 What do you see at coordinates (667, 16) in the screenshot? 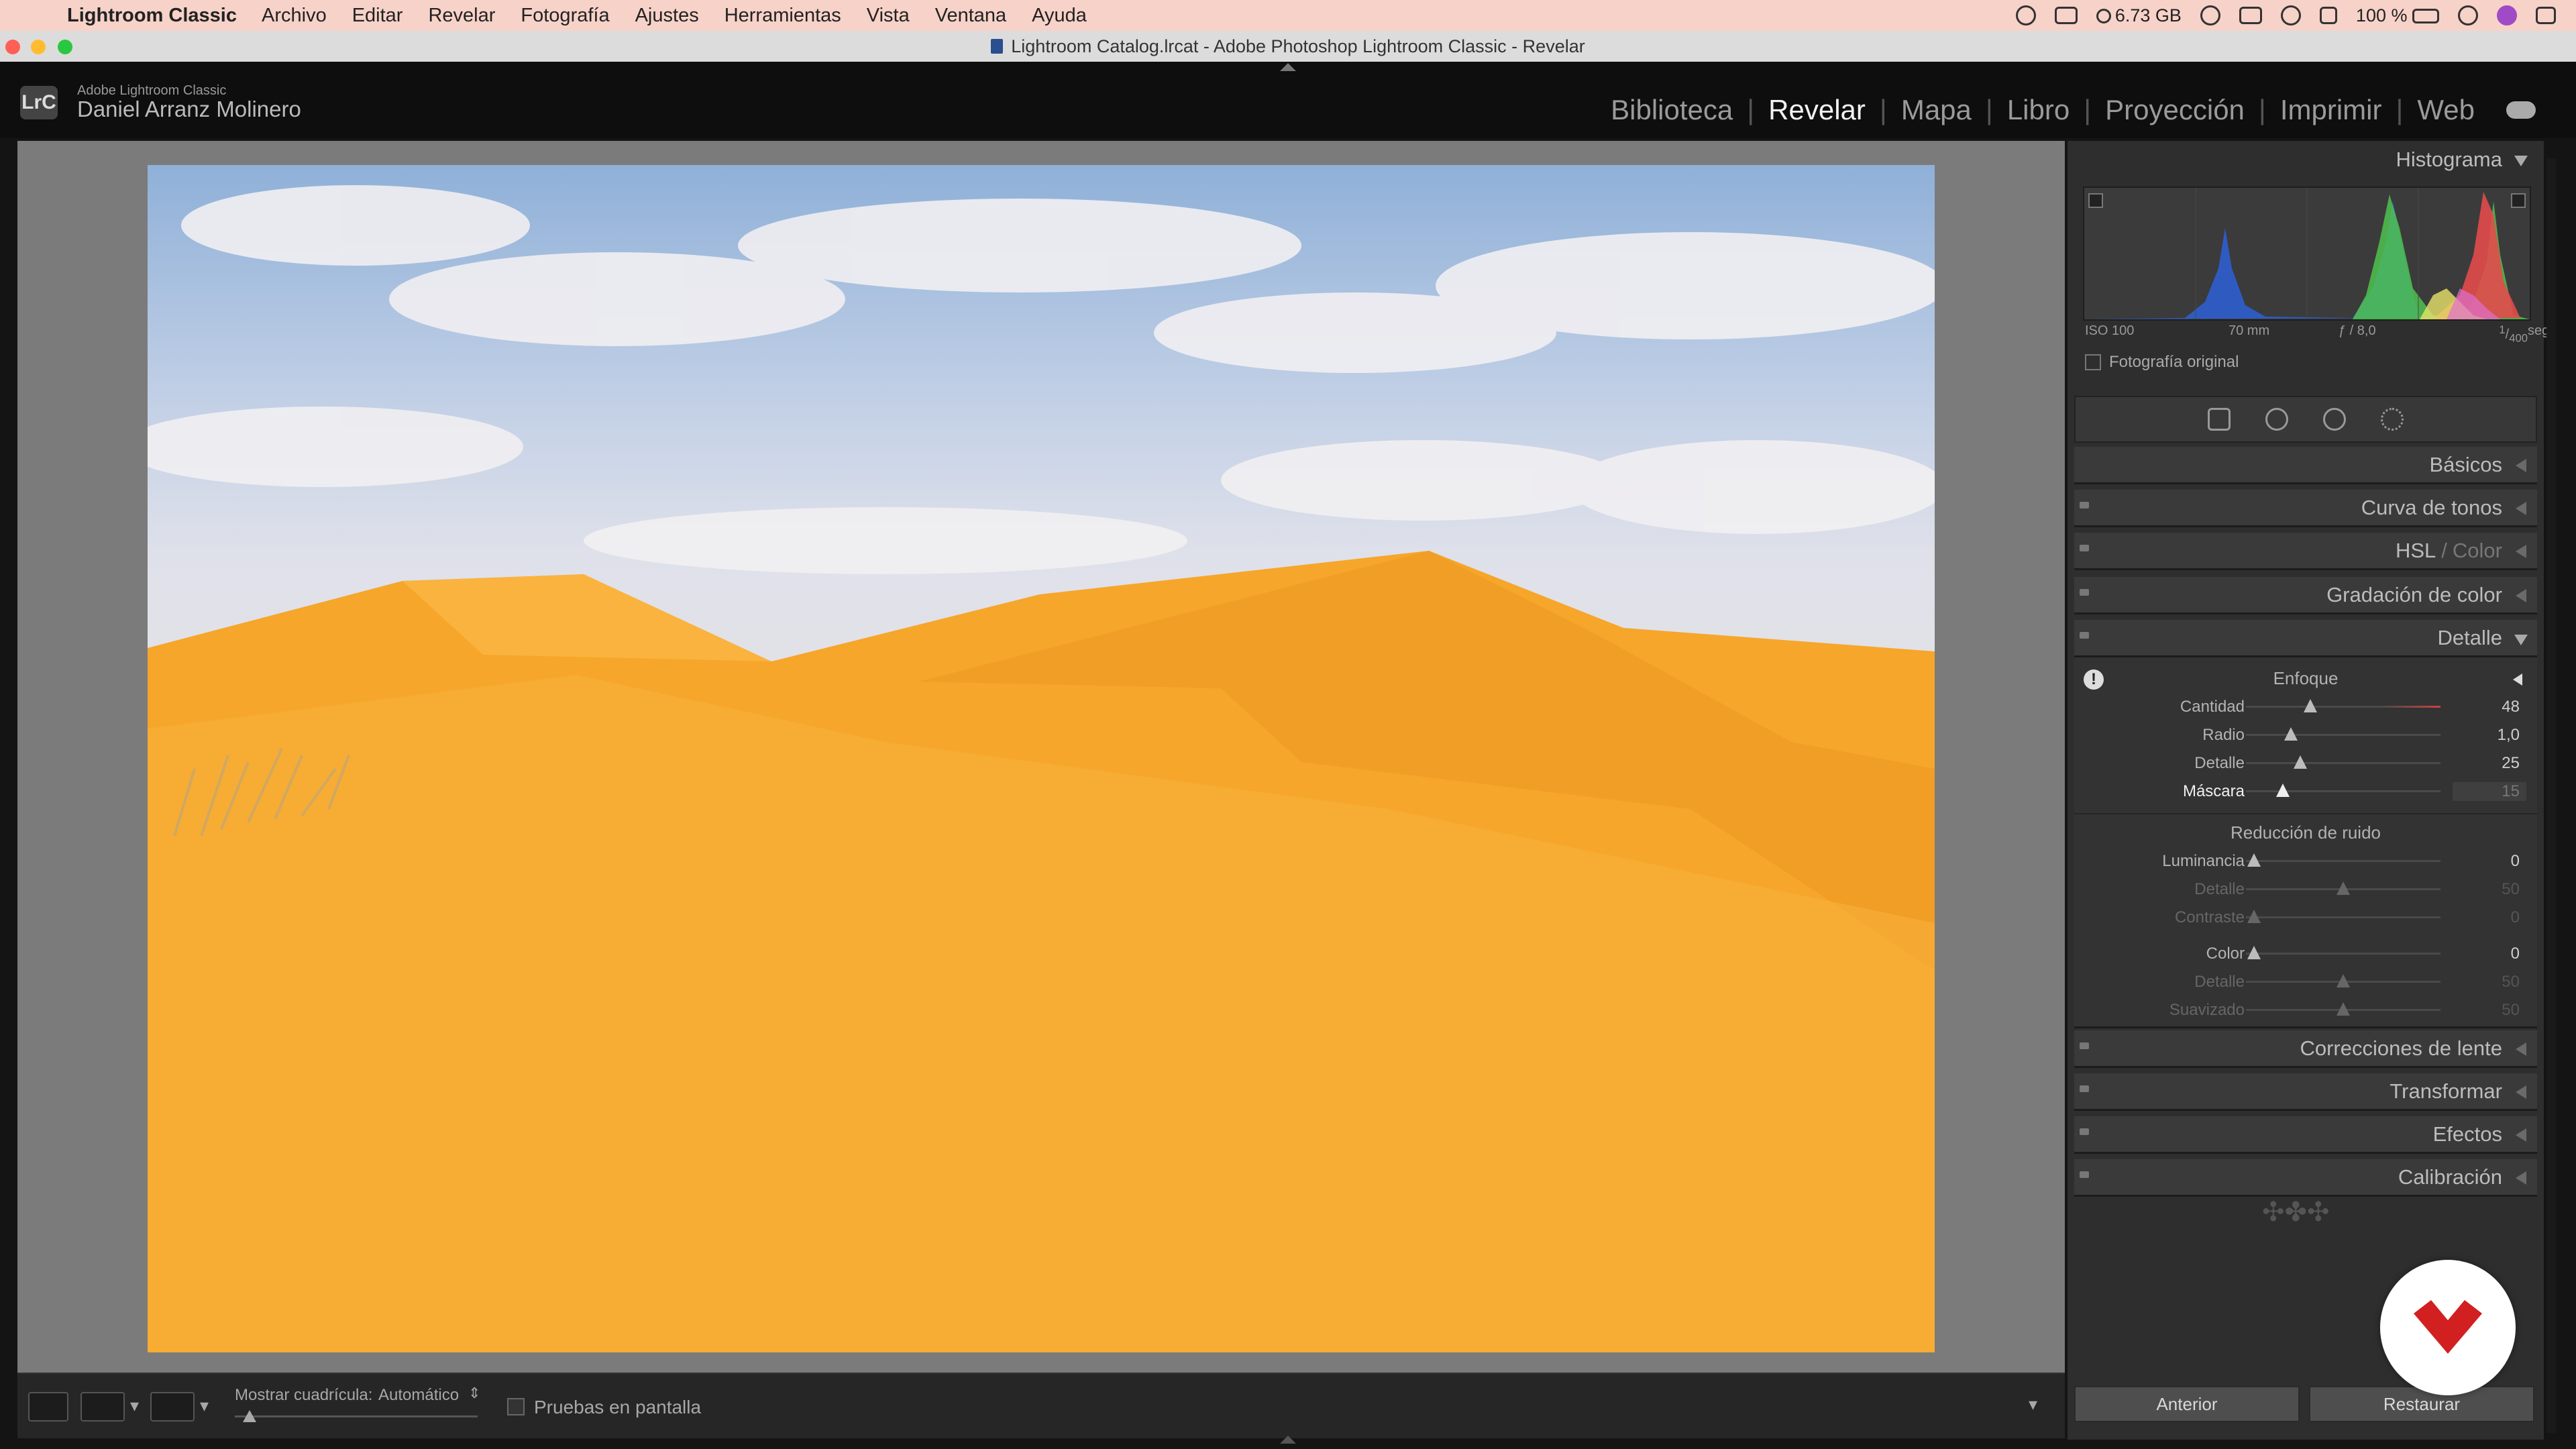
I see `menu-ajustes: Ajustes` at bounding box center [667, 16].